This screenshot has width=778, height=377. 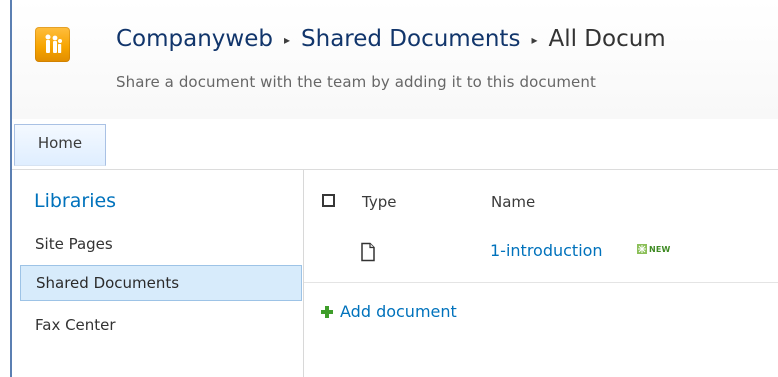 I want to click on column-header-type: Type, so click(x=379, y=202).